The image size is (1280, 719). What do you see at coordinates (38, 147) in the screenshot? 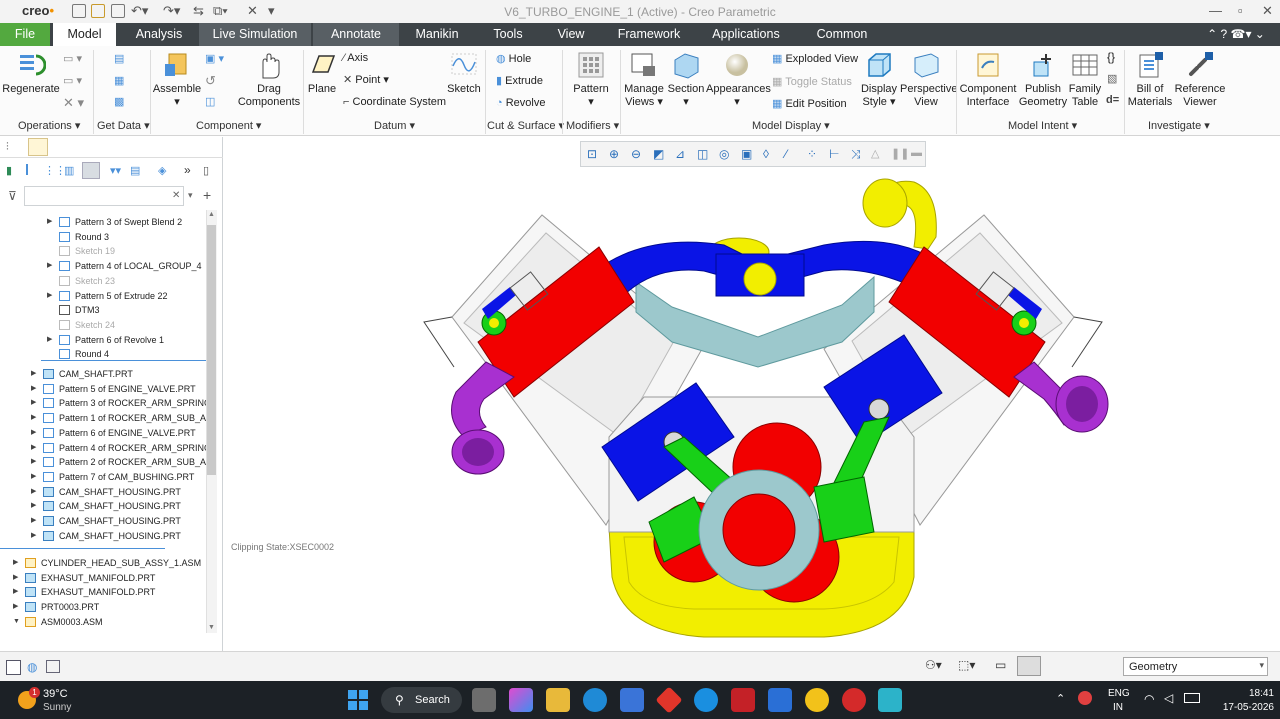
I see `folder-browser-tab-icon` at bounding box center [38, 147].